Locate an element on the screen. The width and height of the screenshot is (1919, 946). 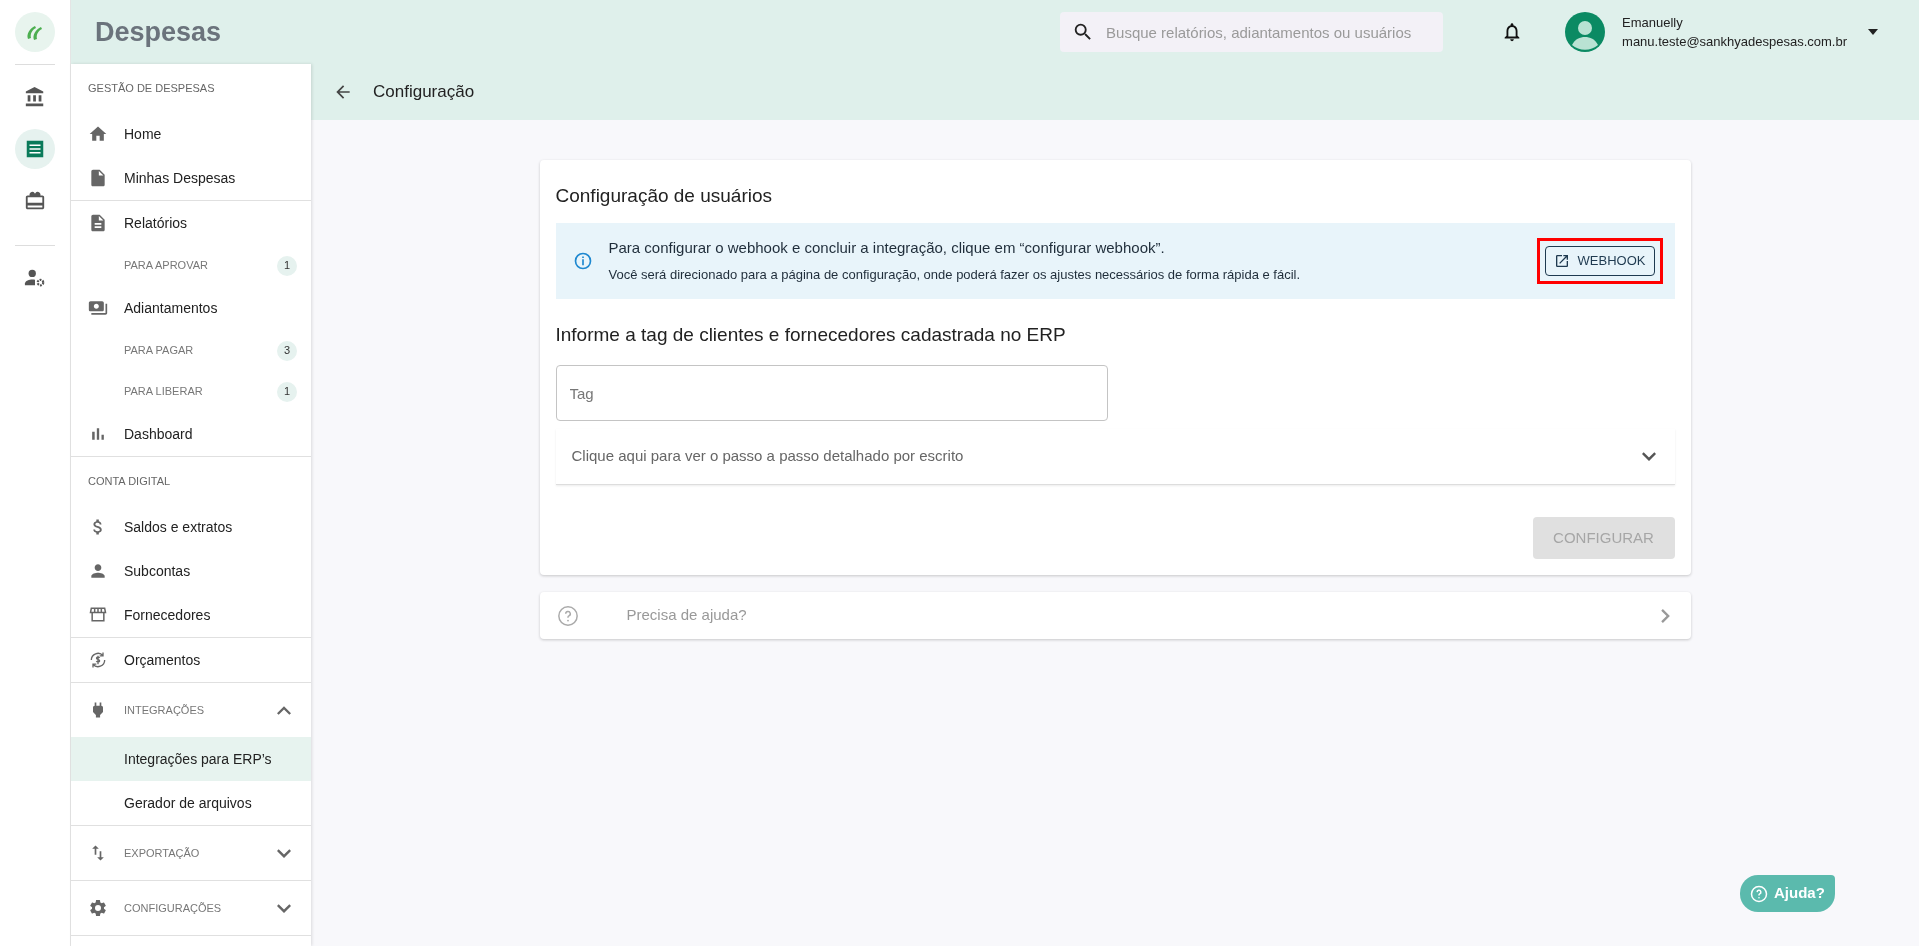
file-icon is located at coordinates (98, 178).